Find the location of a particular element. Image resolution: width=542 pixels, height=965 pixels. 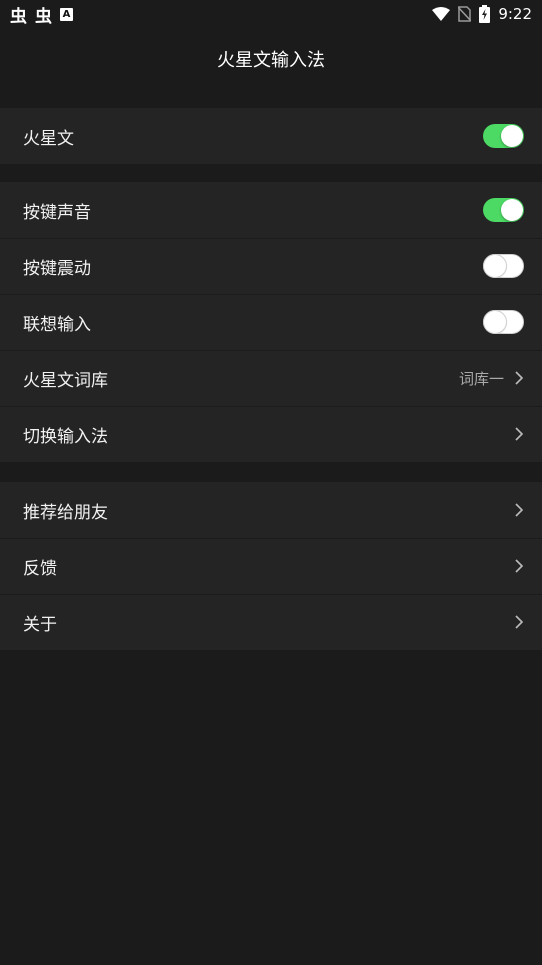

setting-label: 按键震动 is located at coordinates (57, 268).